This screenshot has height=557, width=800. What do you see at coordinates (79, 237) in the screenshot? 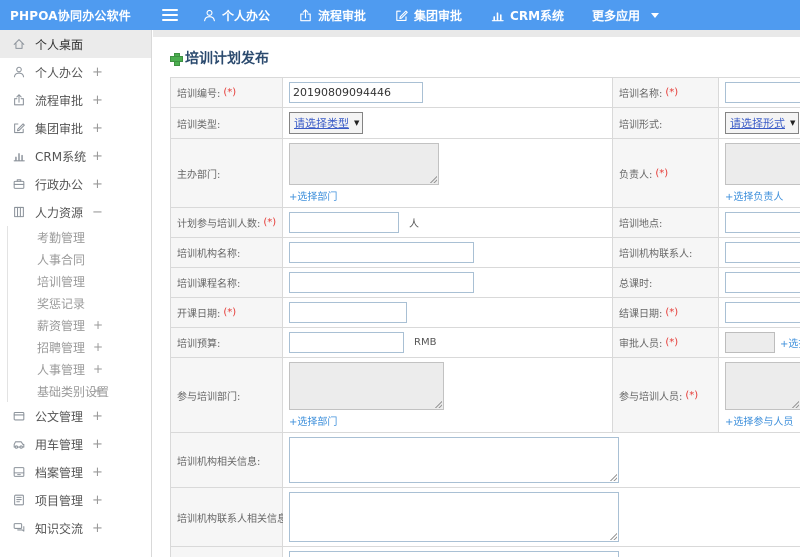
I see `sidebar-subitem-attendance-mgmt: 考勤管理` at bounding box center [79, 237].